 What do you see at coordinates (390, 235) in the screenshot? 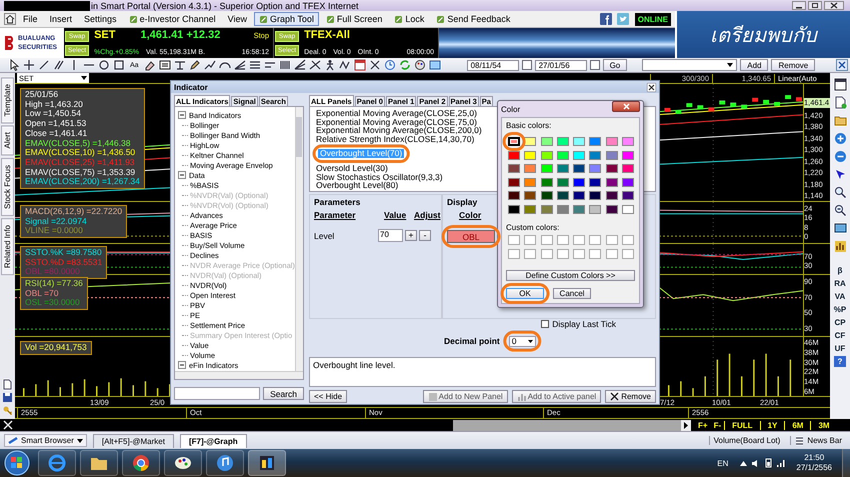
I see `value-field: 70` at bounding box center [390, 235].